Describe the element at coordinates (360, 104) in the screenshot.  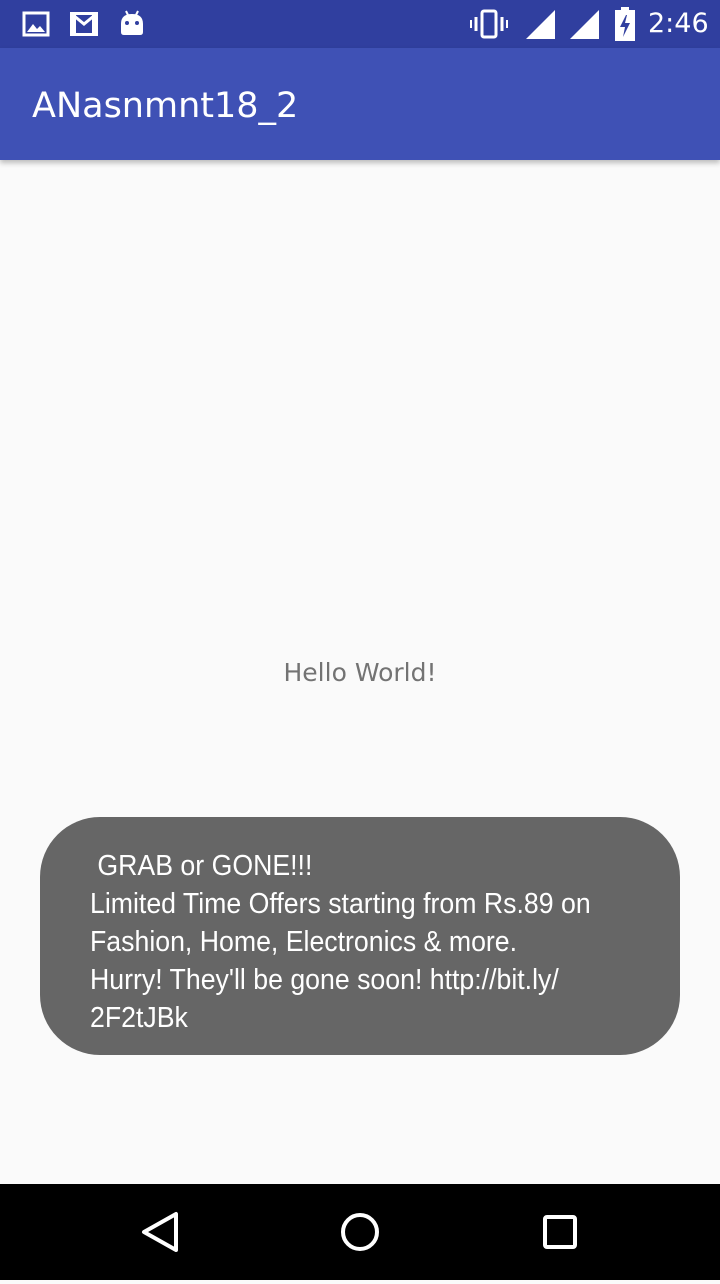
I see `app-bar: ANasnmnt18_2` at that location.